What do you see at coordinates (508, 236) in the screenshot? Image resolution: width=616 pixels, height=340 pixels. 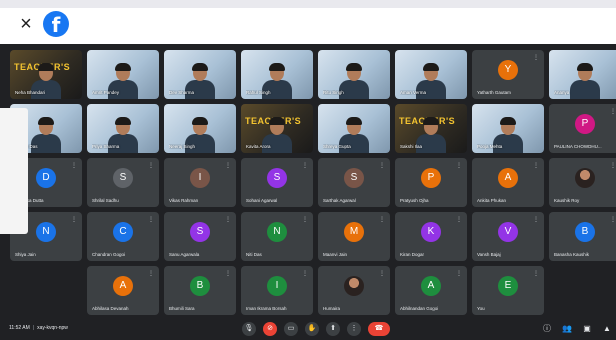 I see `participant-tile: V ⋮ Vansh Bajaj` at bounding box center [508, 236].